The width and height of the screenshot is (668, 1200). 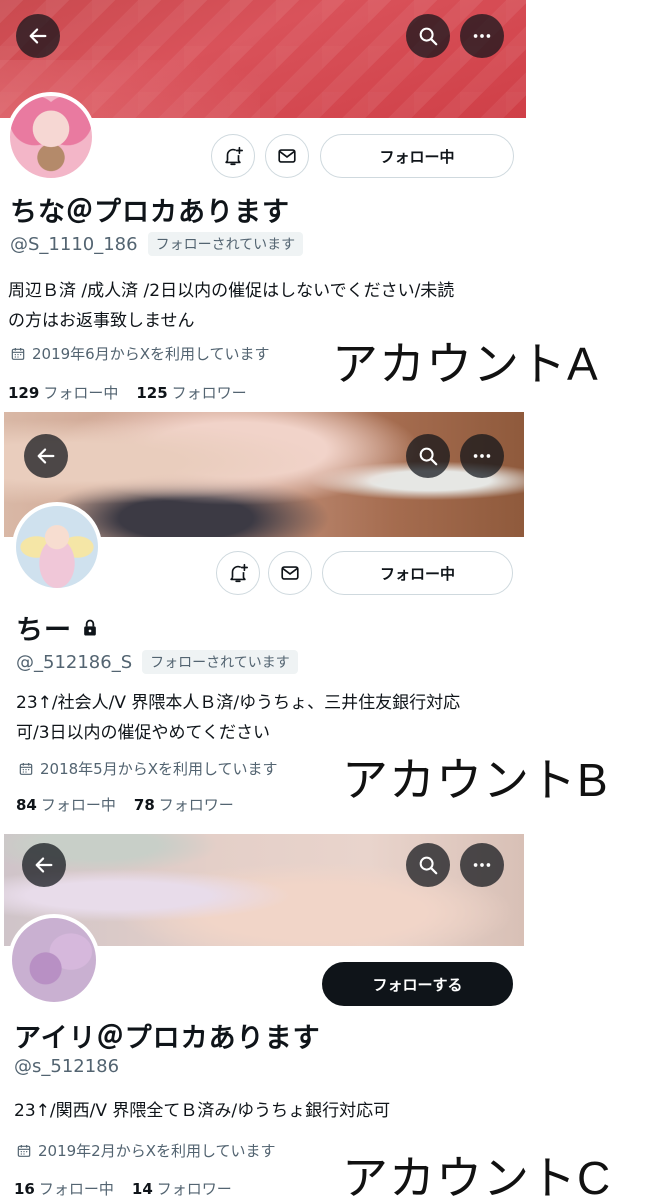 I want to click on handle-row: @S_1110_186 フォローされています, so click(x=157, y=244).